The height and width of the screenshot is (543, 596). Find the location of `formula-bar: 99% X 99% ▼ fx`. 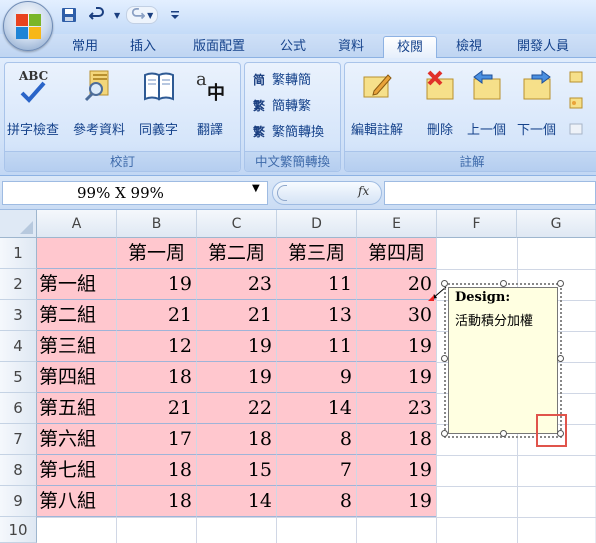

formula-bar: 99% X 99% ▼ fx is located at coordinates (298, 193).